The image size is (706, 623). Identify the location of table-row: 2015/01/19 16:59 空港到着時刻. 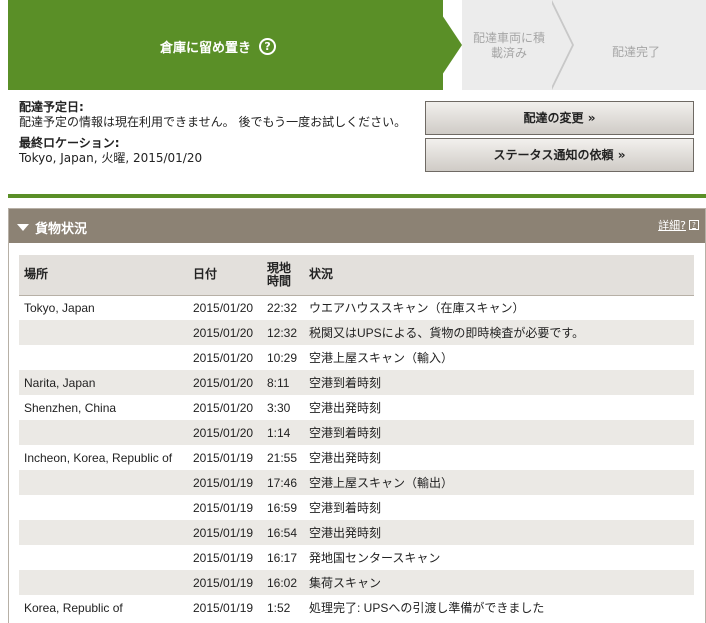
(356, 507).